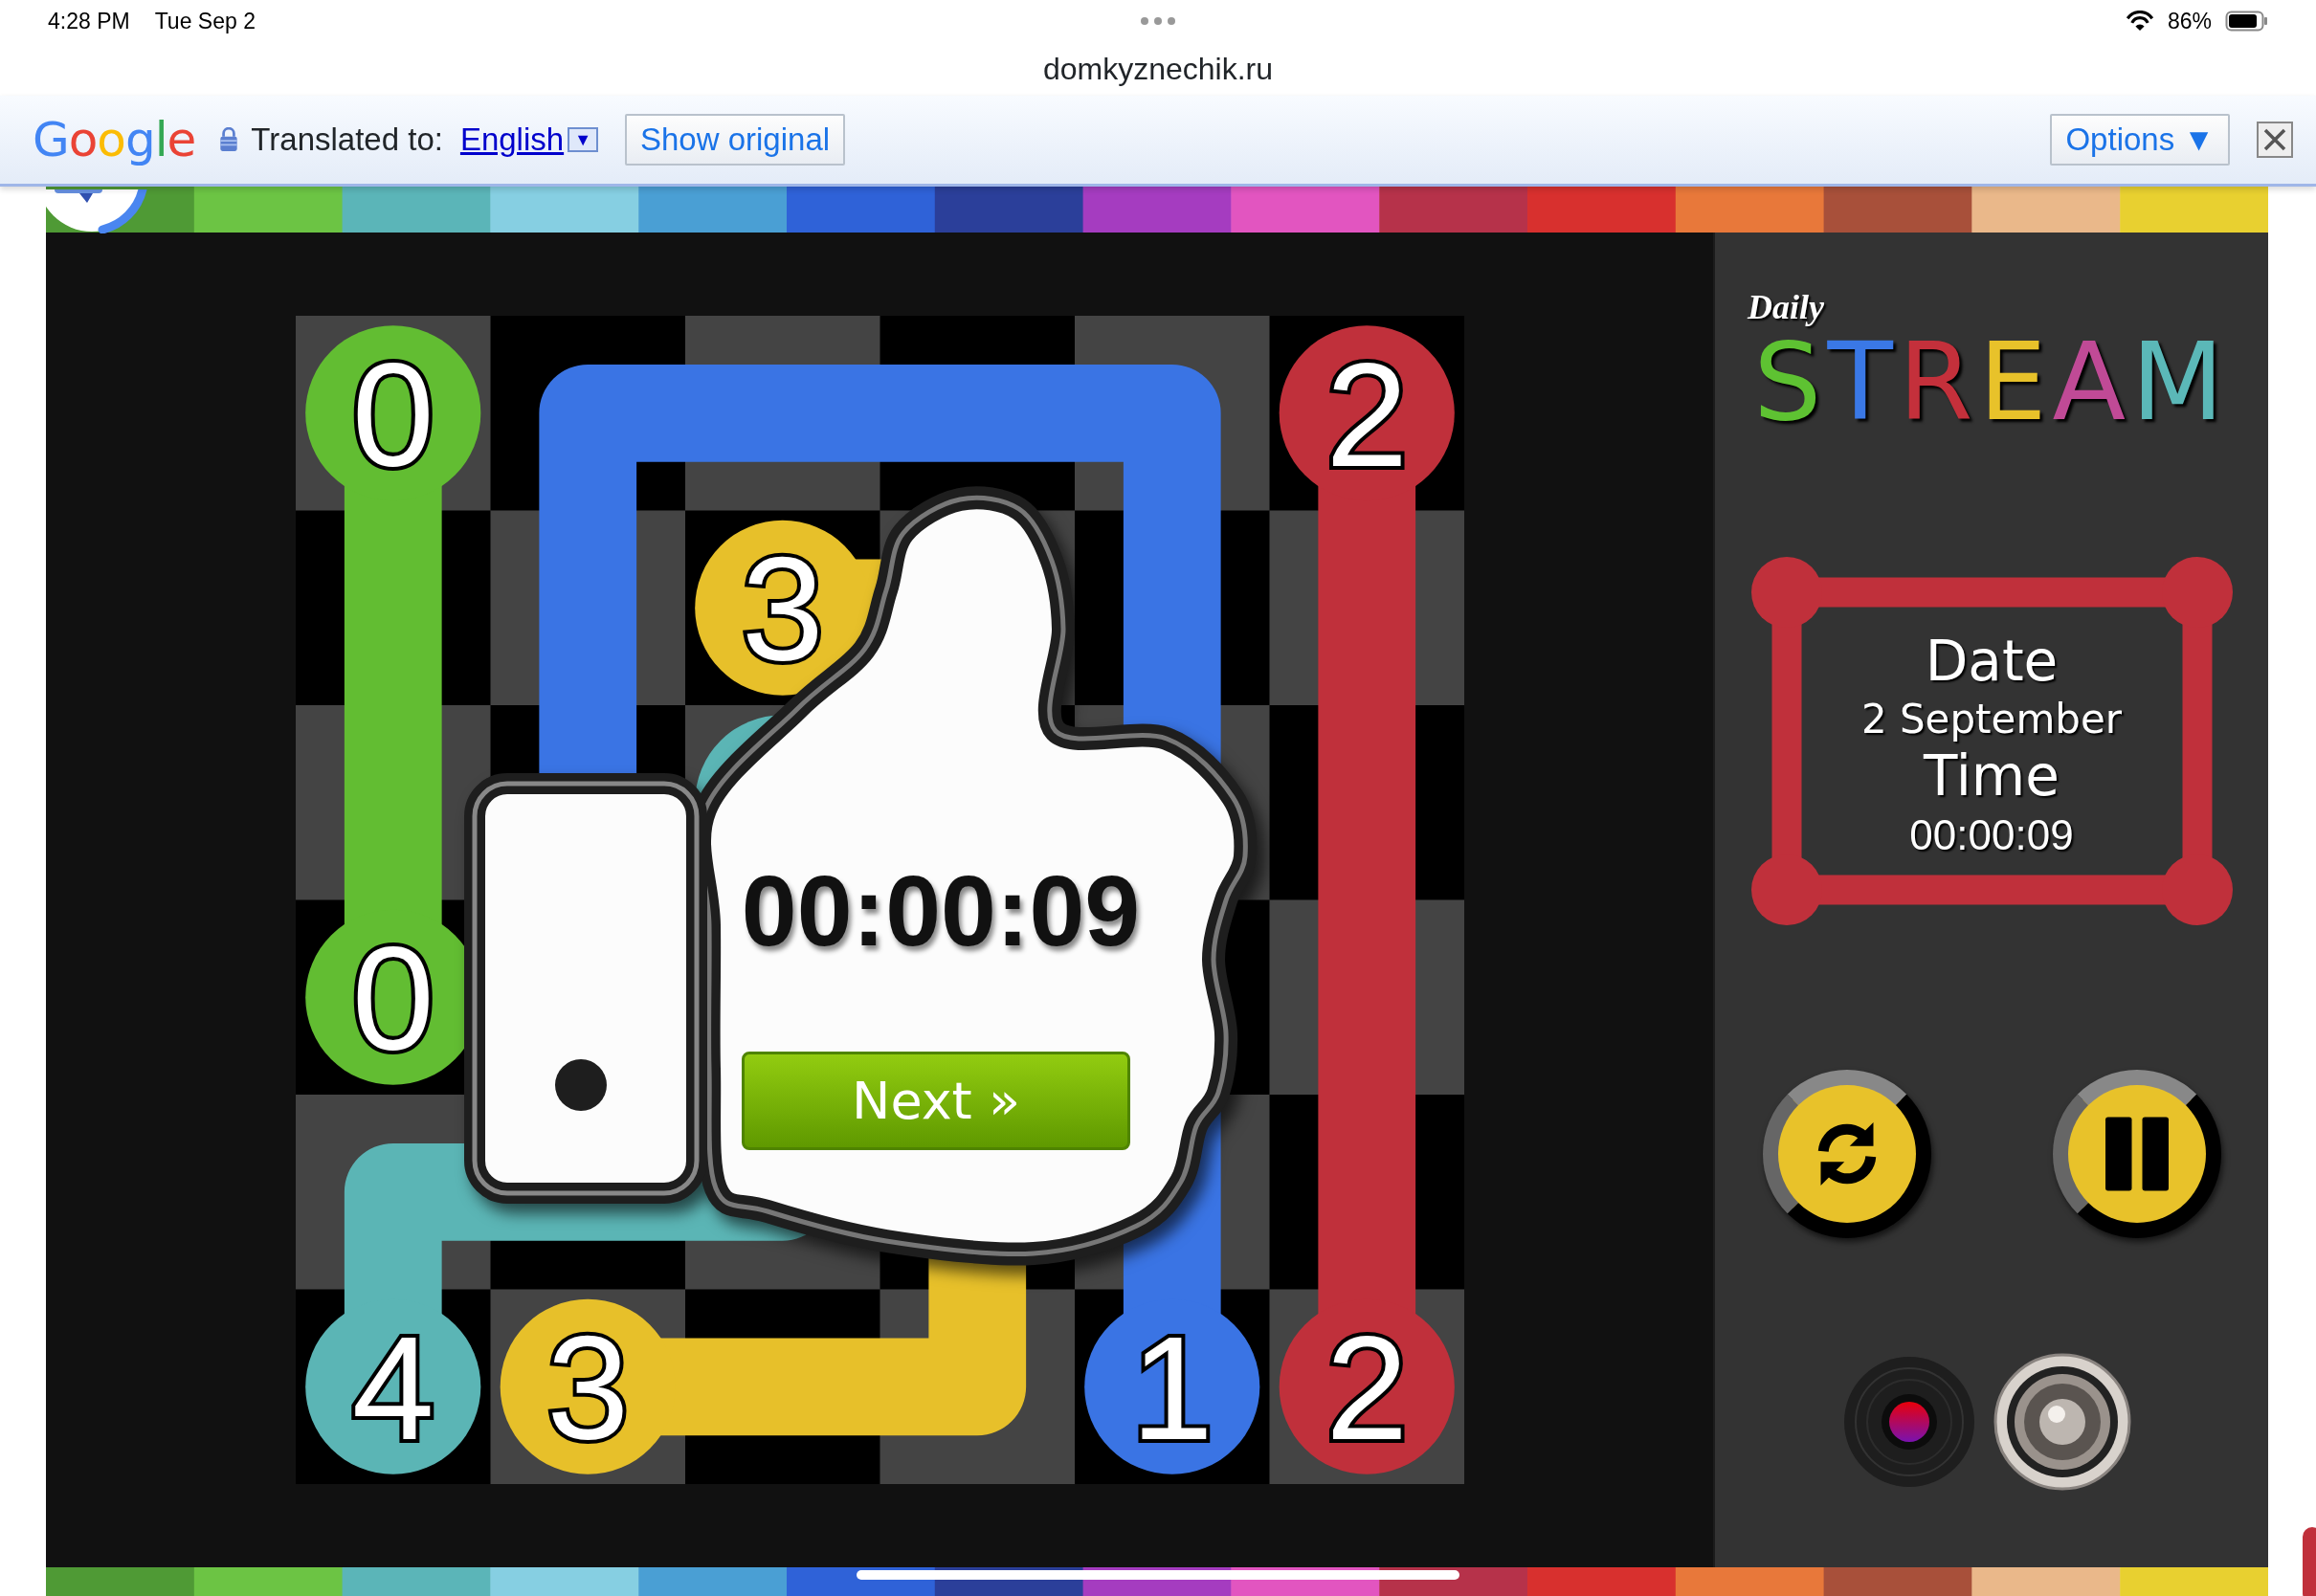 Image resolution: width=2316 pixels, height=1596 pixels. What do you see at coordinates (1991, 835) in the screenshot?
I see `info-value: 00:00:09` at bounding box center [1991, 835].